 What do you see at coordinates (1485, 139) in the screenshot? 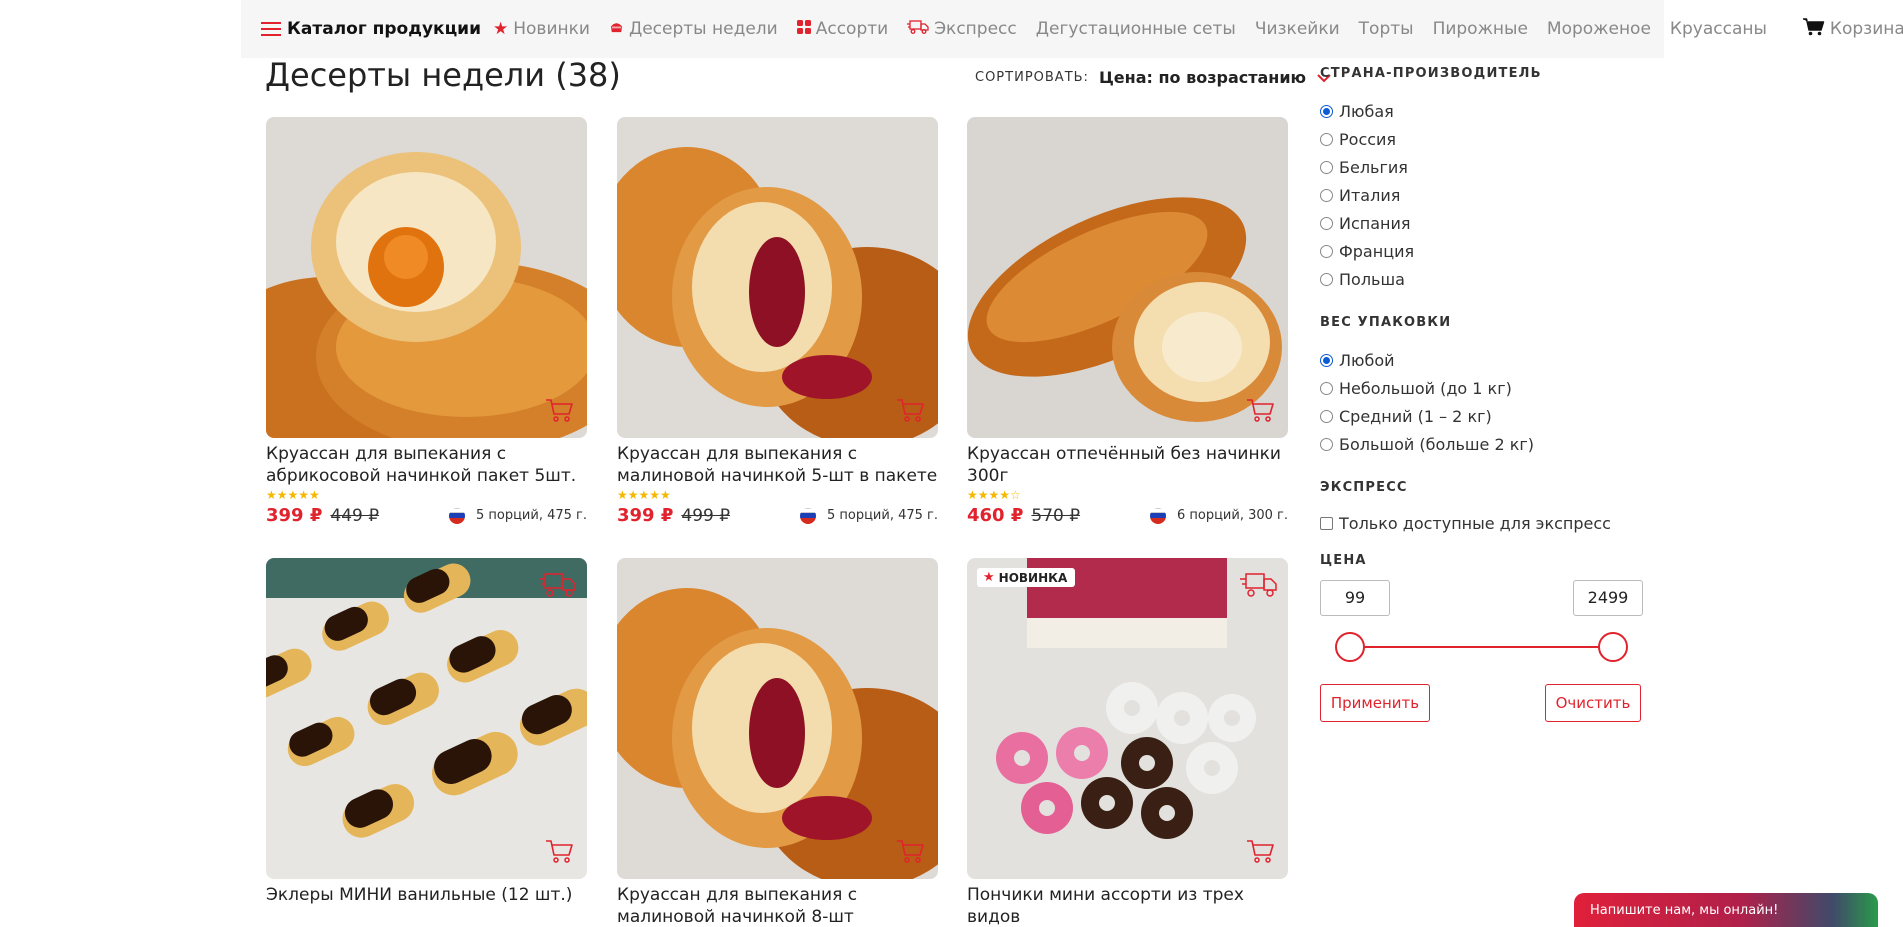
I see `country-option: Россия` at bounding box center [1485, 139].